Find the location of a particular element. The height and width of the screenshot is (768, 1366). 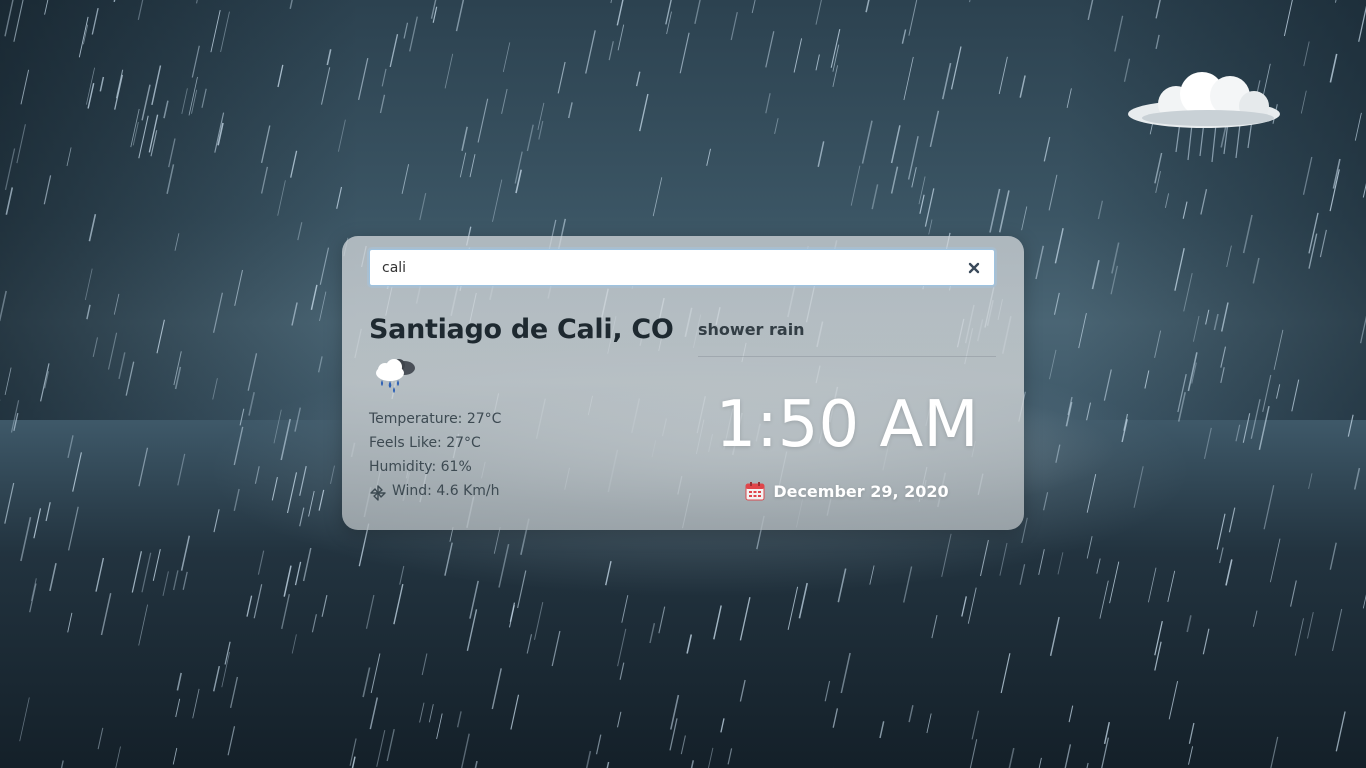

cloud-rain-icon is located at coordinates (395, 376).